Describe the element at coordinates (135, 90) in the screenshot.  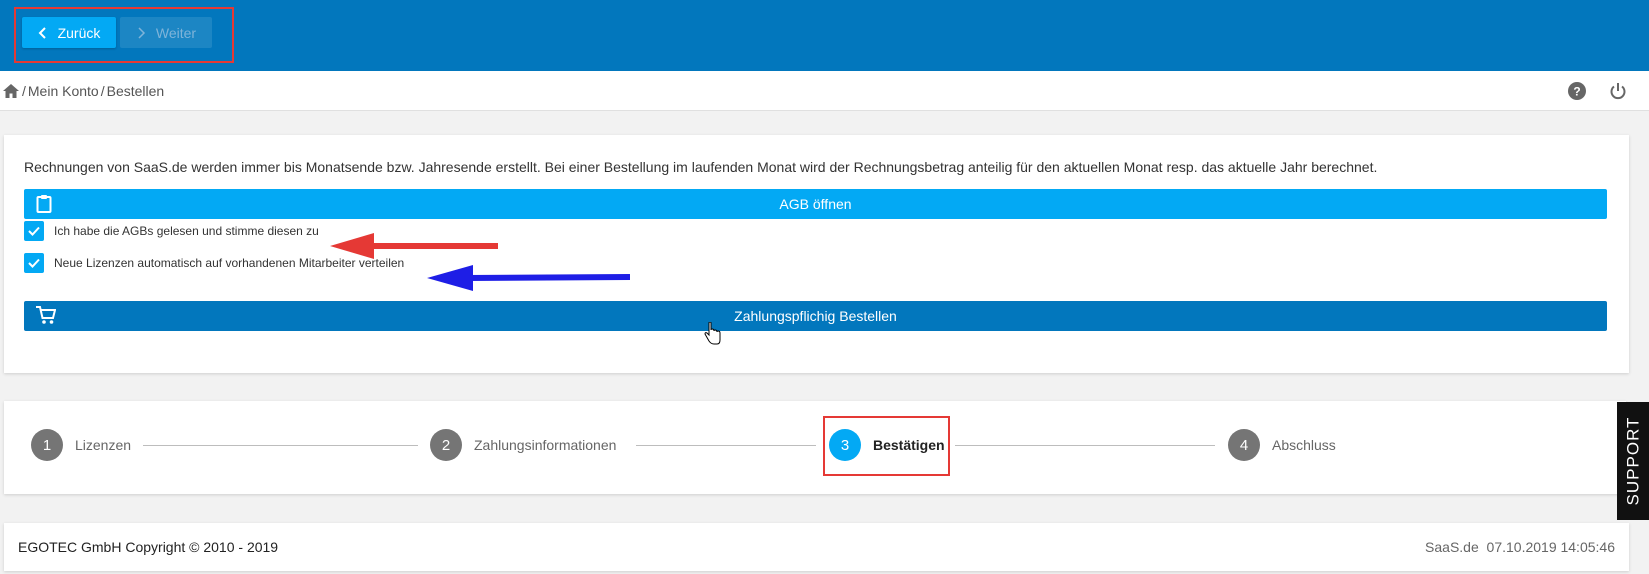
I see `breadcrumb-item-bestellen: Bestellen` at that location.